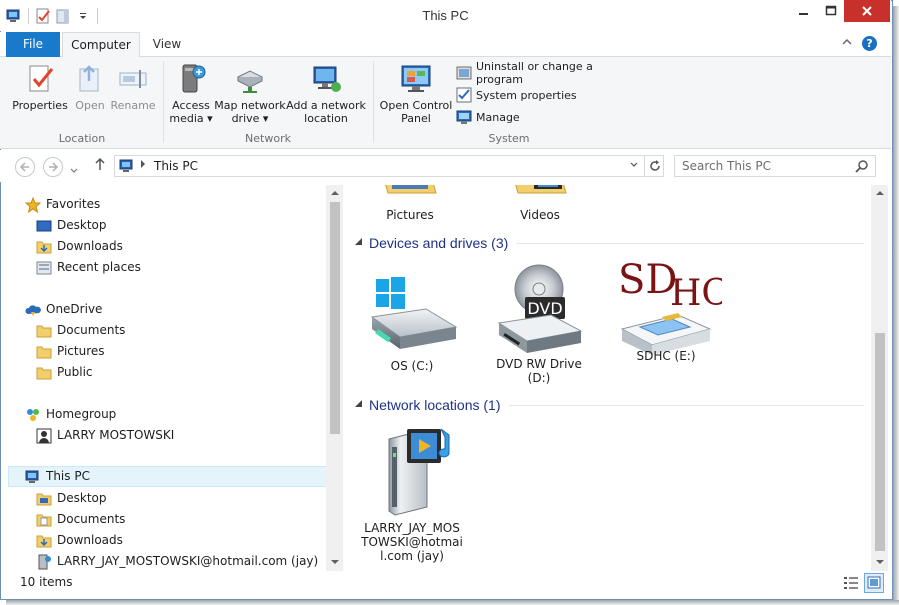  Describe the element at coordinates (79, 246) in the screenshot. I see `tree-downloads: Downloads` at that location.